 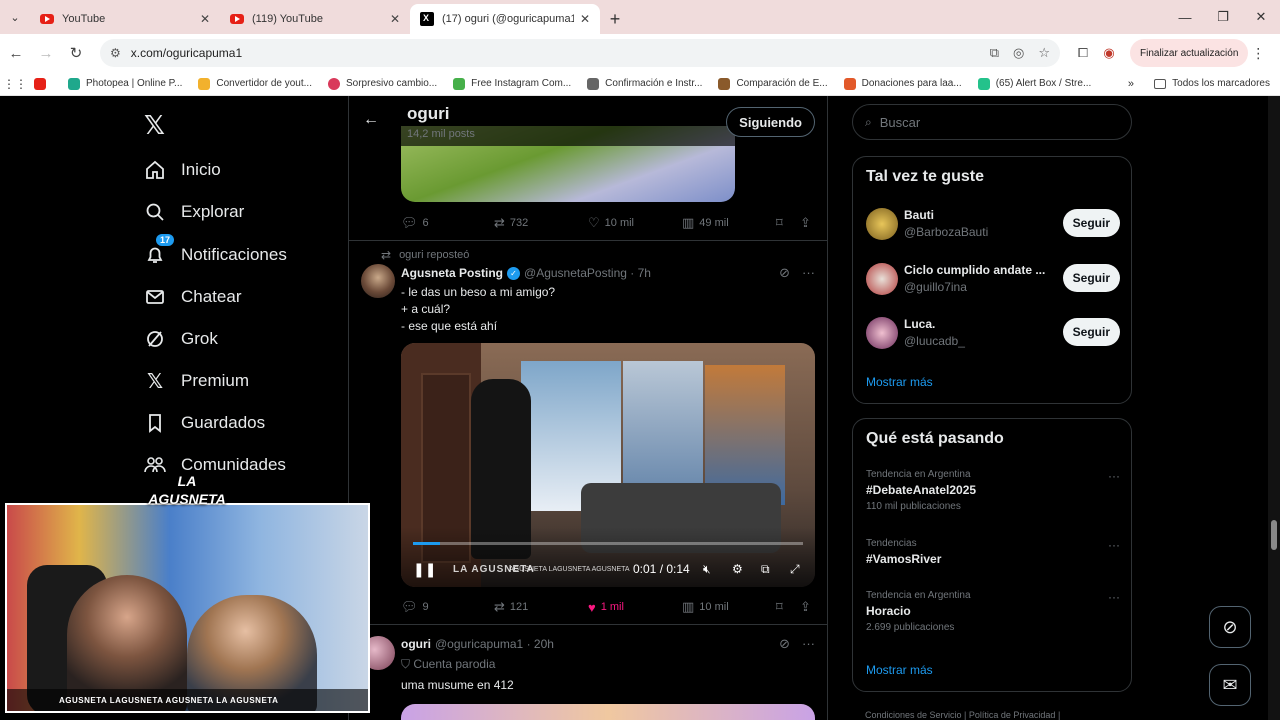 I want to click on address-bar: ⚙ x.com/oguricapuma1 ⧉ ◎ ☆, so click(x=580, y=53).